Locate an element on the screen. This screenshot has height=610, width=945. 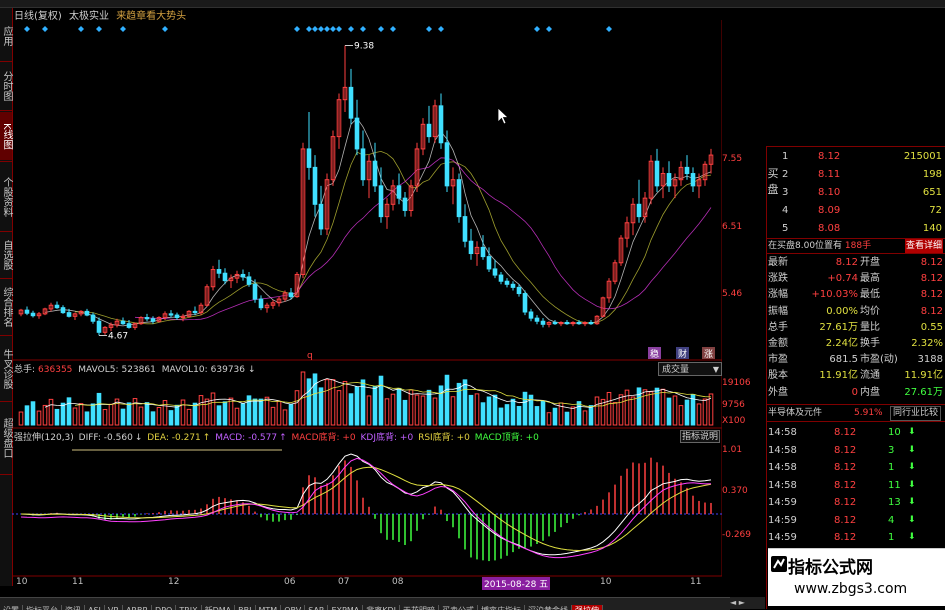
price-axis-label: 7.55 is located at coordinates (732, 159).